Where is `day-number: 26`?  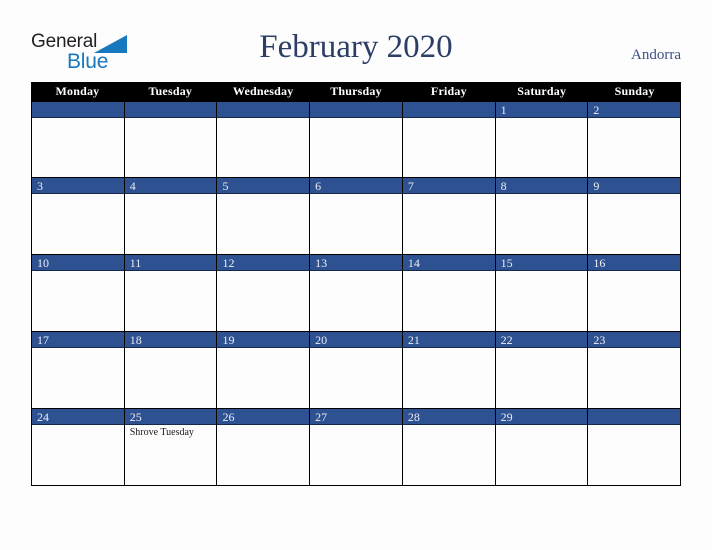
day-number: 26 is located at coordinates (228, 417).